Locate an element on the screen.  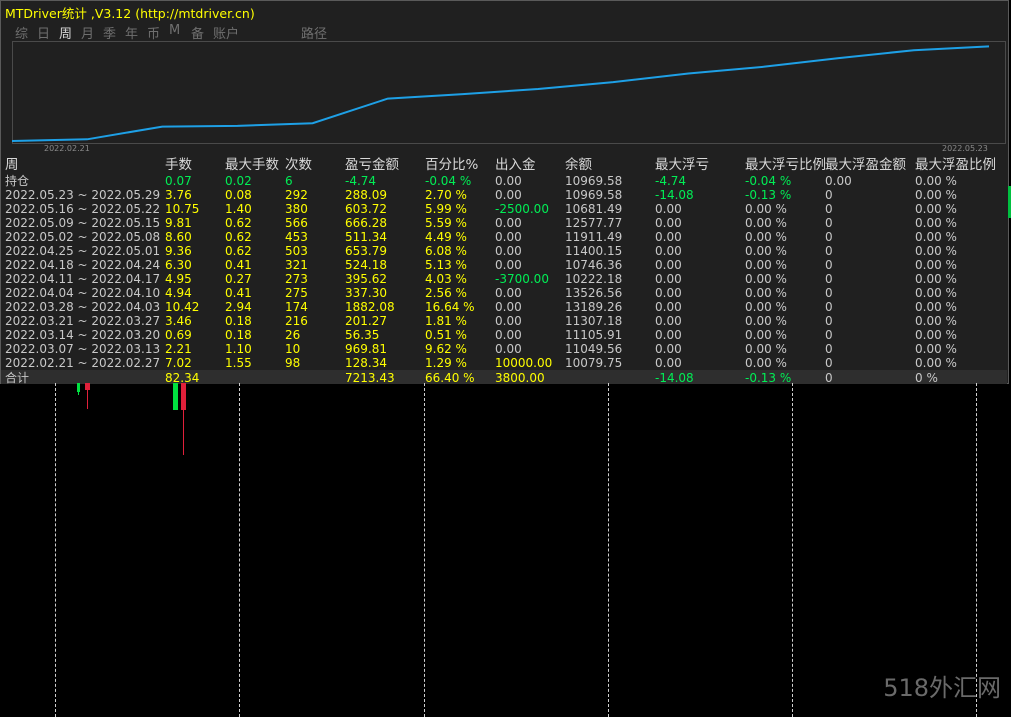
column-header: 最大手数 is located at coordinates (252, 165).